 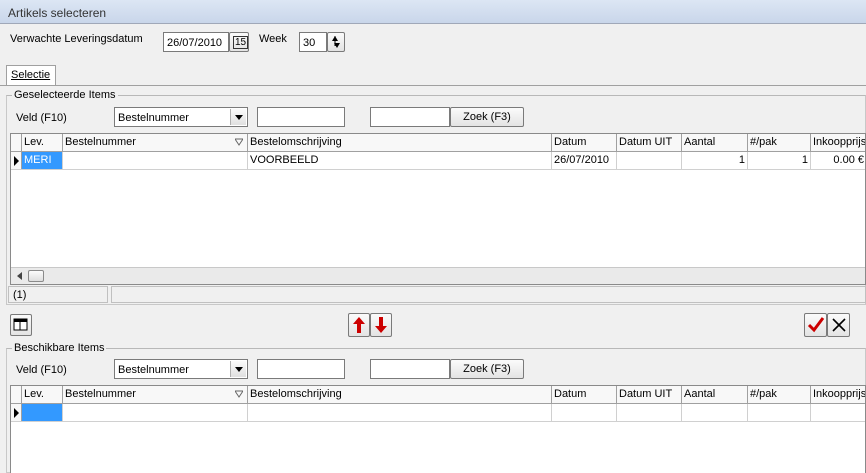 What do you see at coordinates (438, 275) in the screenshot?
I see `horizontal-scrollbar` at bounding box center [438, 275].